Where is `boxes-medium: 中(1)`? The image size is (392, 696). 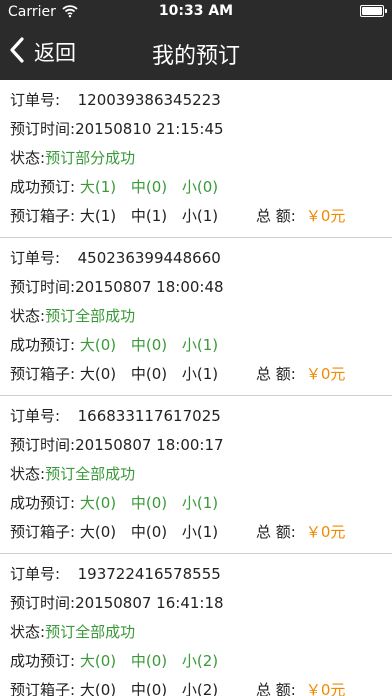
boxes-medium: 中(1) is located at coordinates (149, 216).